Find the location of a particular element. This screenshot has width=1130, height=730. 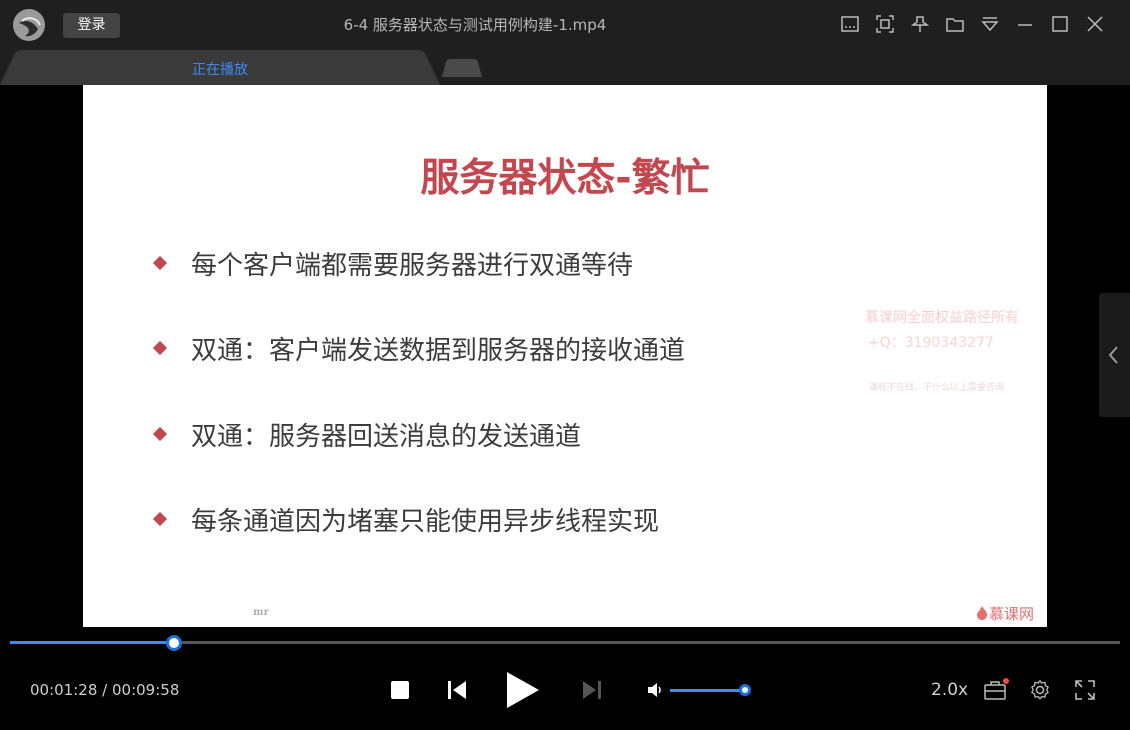

subtitle-icon is located at coordinates (850, 24).